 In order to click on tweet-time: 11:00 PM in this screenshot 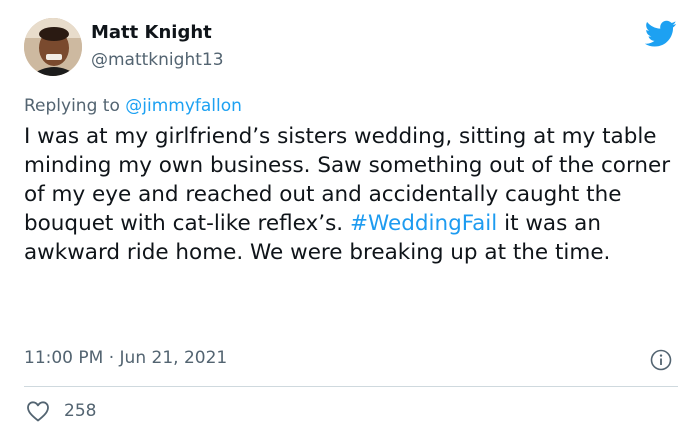, I will do `click(63, 358)`.